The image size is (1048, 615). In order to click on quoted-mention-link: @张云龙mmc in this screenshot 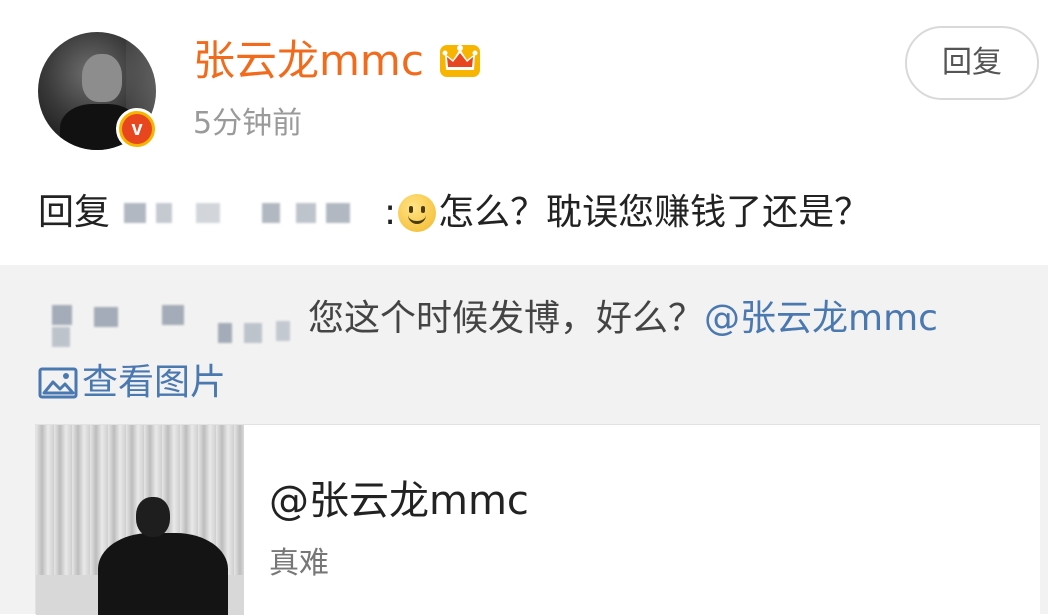, I will do `click(821, 319)`.